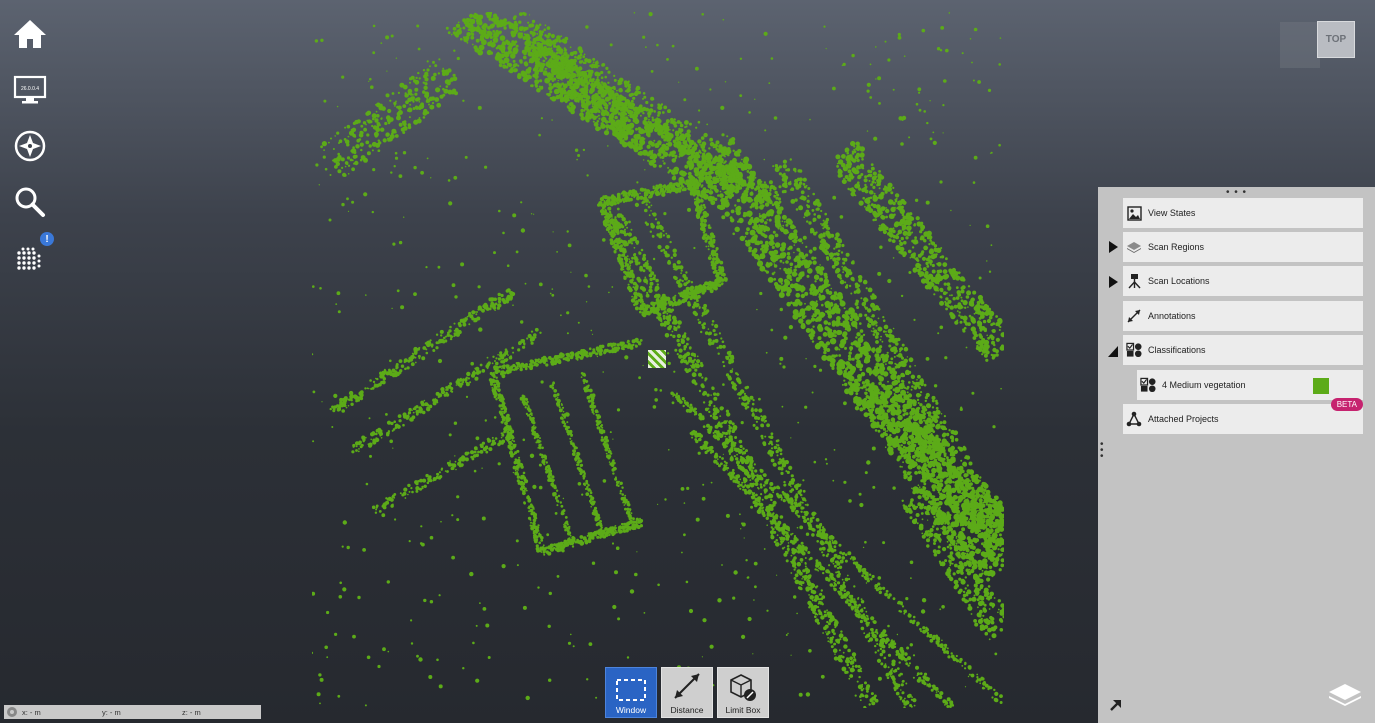  Describe the element at coordinates (111, 712) in the screenshot. I see `coord-y: y: - m` at that location.